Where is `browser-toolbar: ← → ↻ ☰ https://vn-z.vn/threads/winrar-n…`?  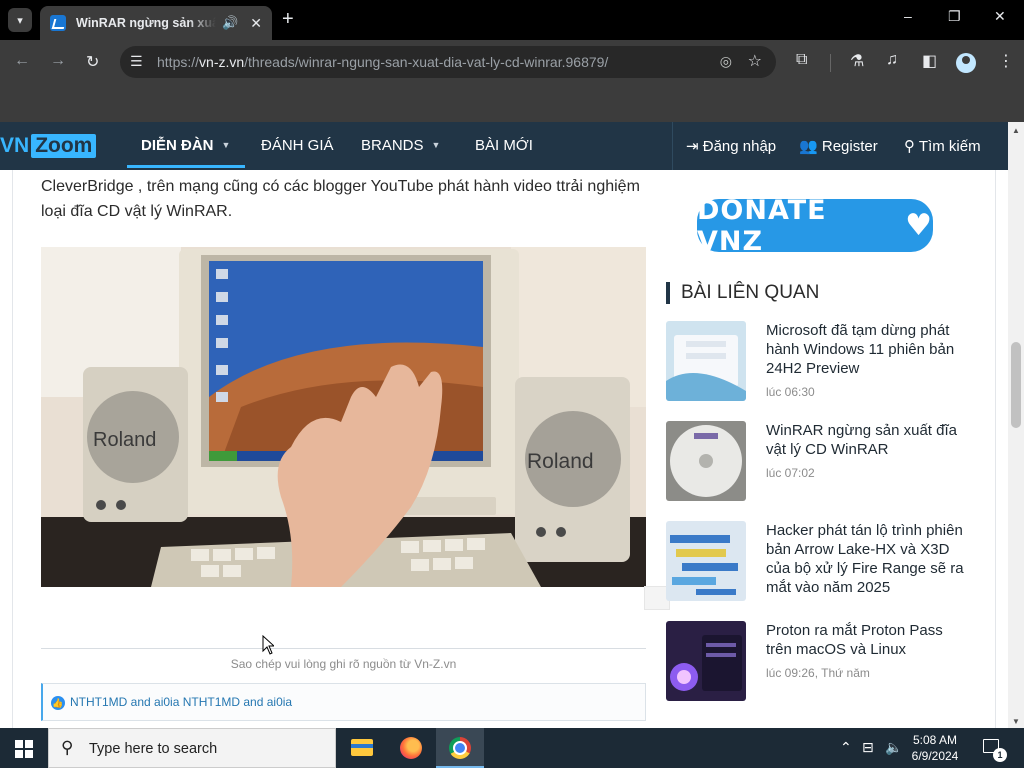
browser-toolbar: ← → ↻ ☰ https://vn-z.vn/threads/winrar-n… is located at coordinates (512, 62).